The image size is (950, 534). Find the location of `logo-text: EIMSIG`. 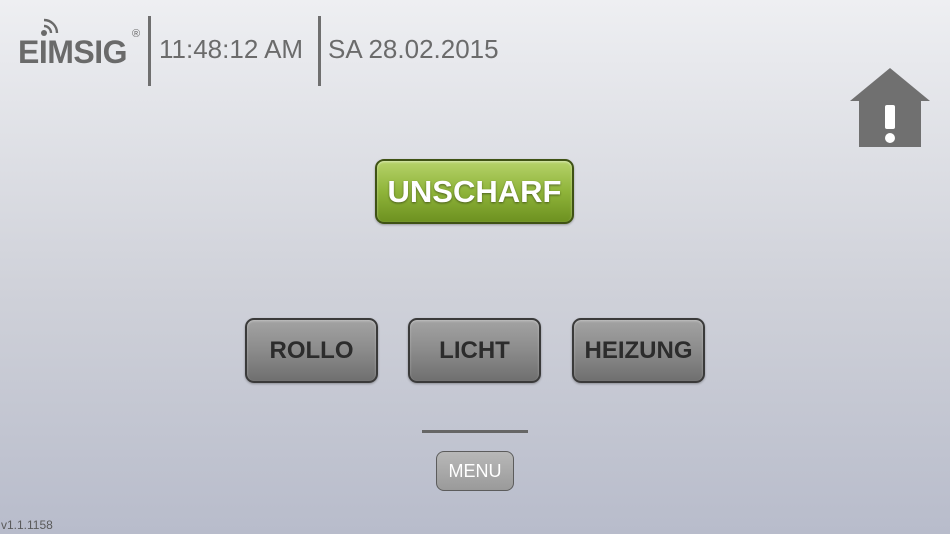

logo-text: EIMSIG is located at coordinates (73, 52).